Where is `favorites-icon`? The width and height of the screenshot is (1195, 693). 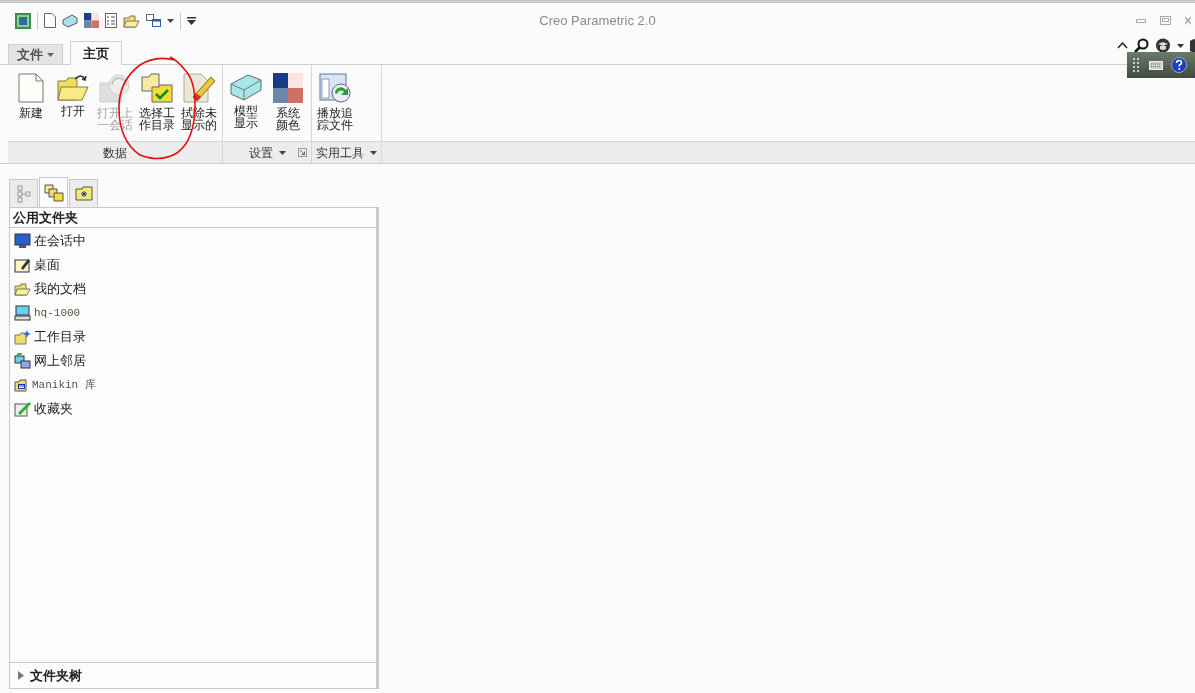 favorites-icon is located at coordinates (22, 409).